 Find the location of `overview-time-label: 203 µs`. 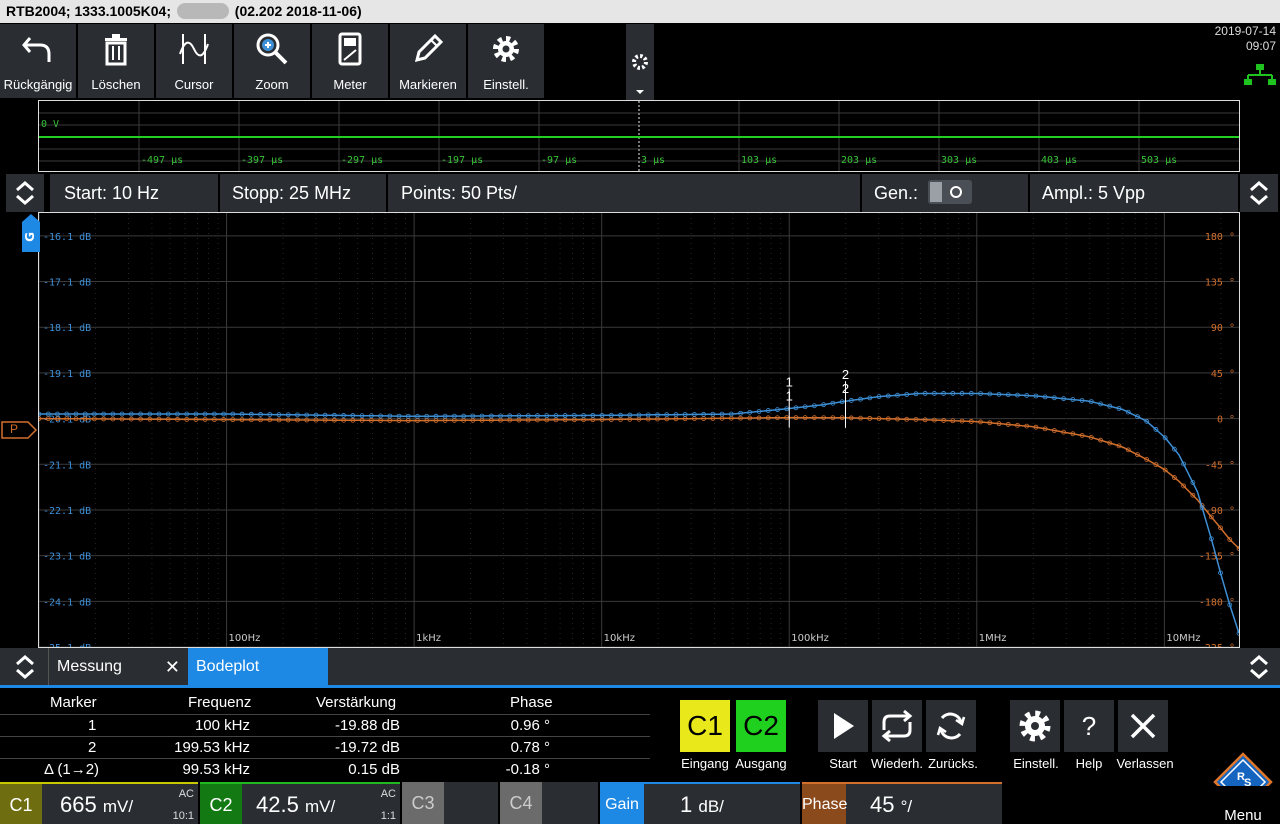

overview-time-label: 203 µs is located at coordinates (859, 160).